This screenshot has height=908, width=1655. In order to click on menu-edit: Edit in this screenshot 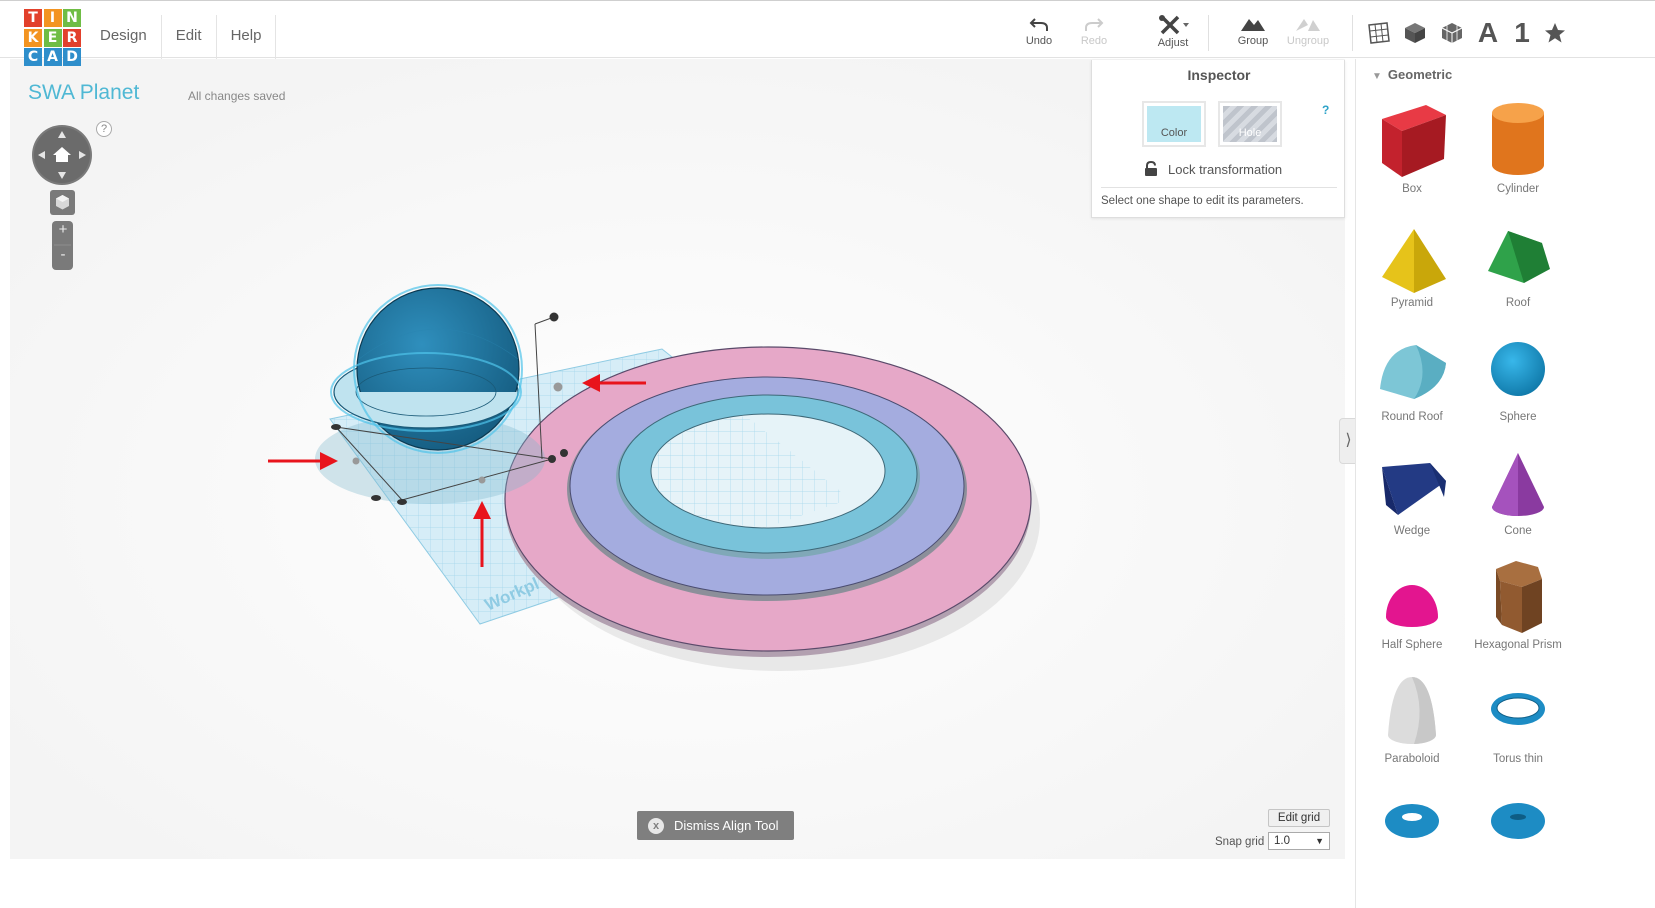, I will do `click(189, 37)`.